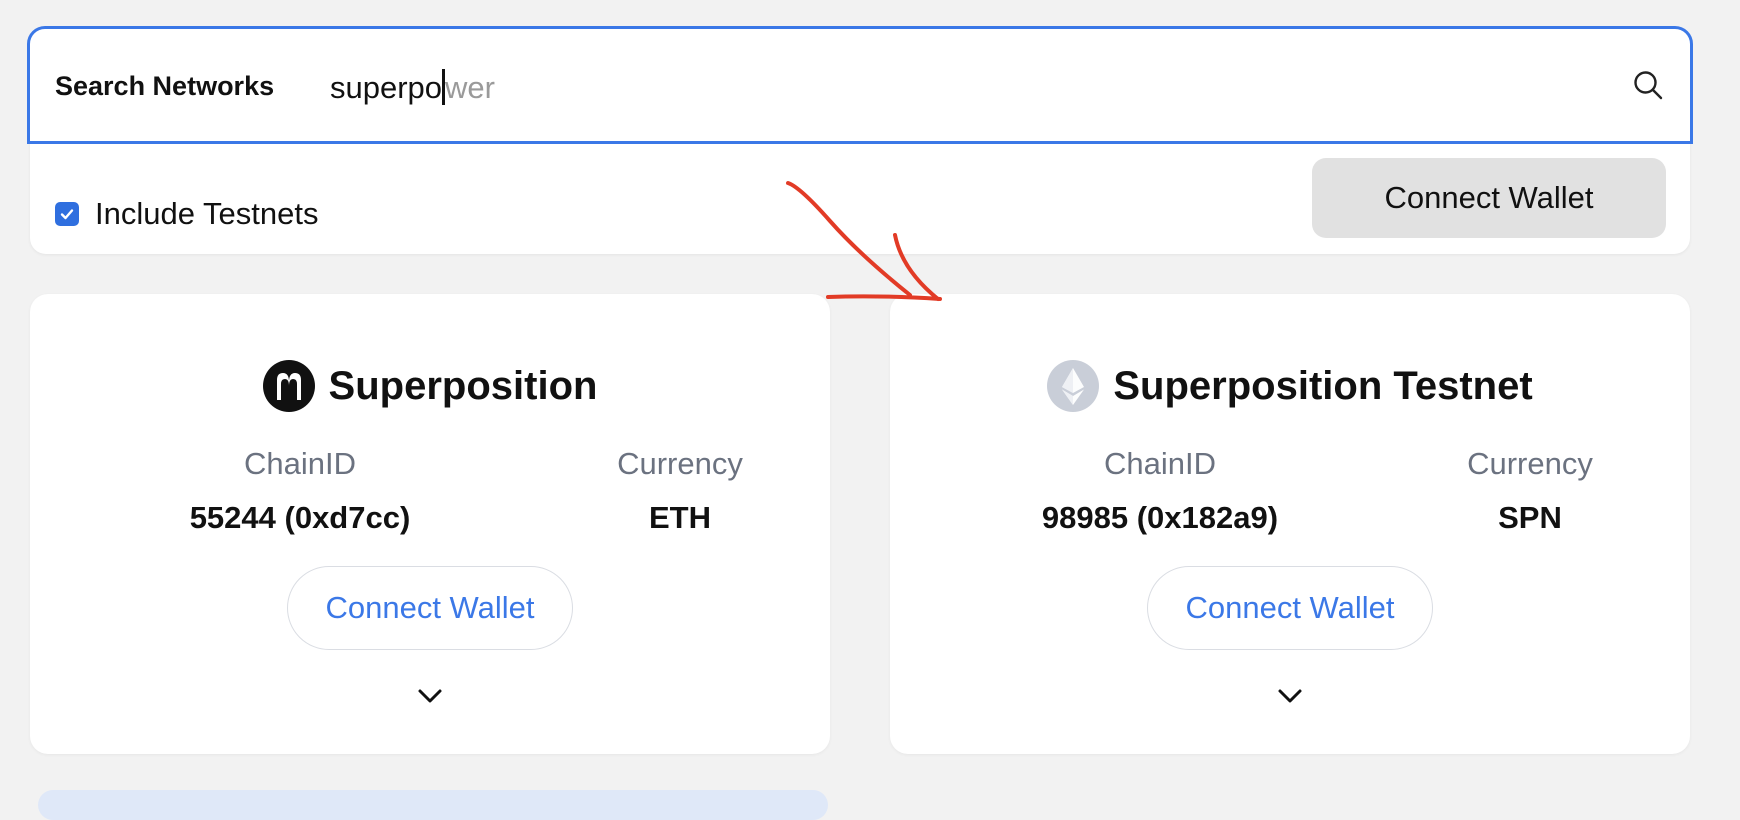 Image resolution: width=1740 pixels, height=820 pixels. Describe the element at coordinates (300, 517) in the screenshot. I see `chain-id-value: 55244 (0xd7cc)` at that location.